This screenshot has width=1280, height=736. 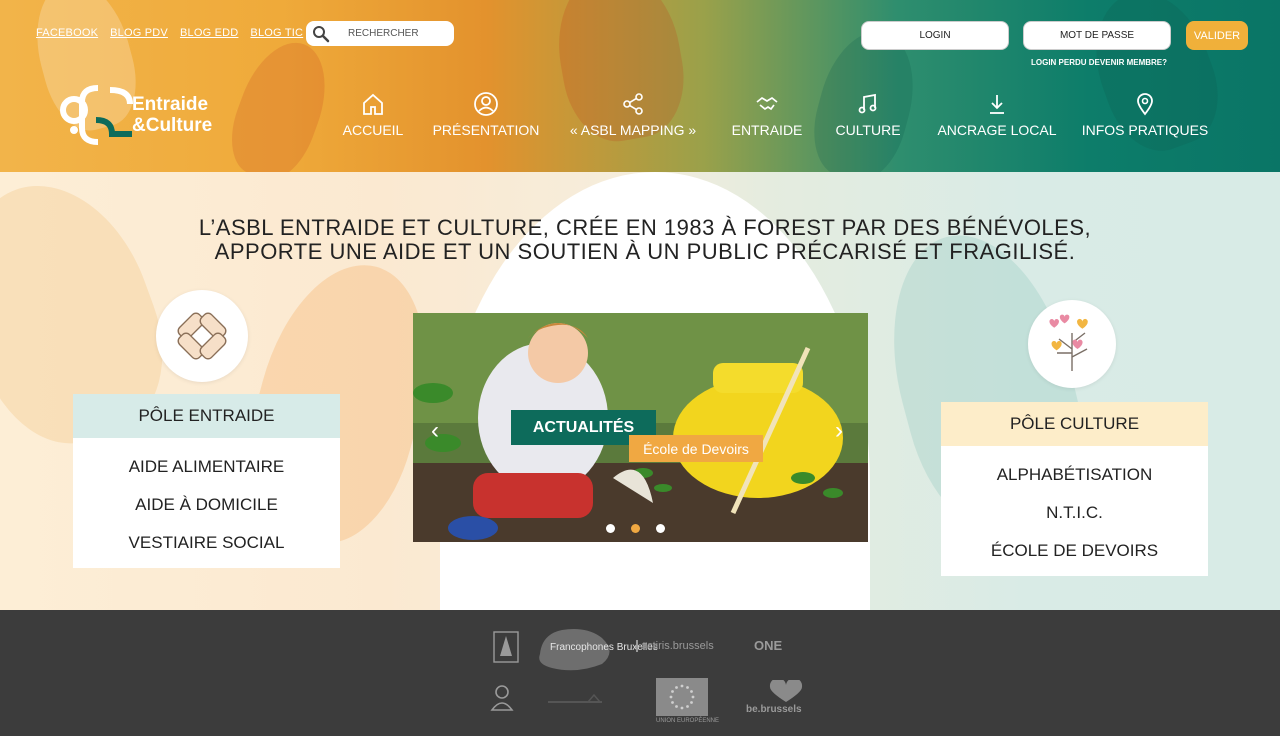 I want to click on social-links: FACEBOOK BLOG PDV BLOG EDD BLOG TIC, so click(x=169, y=33).